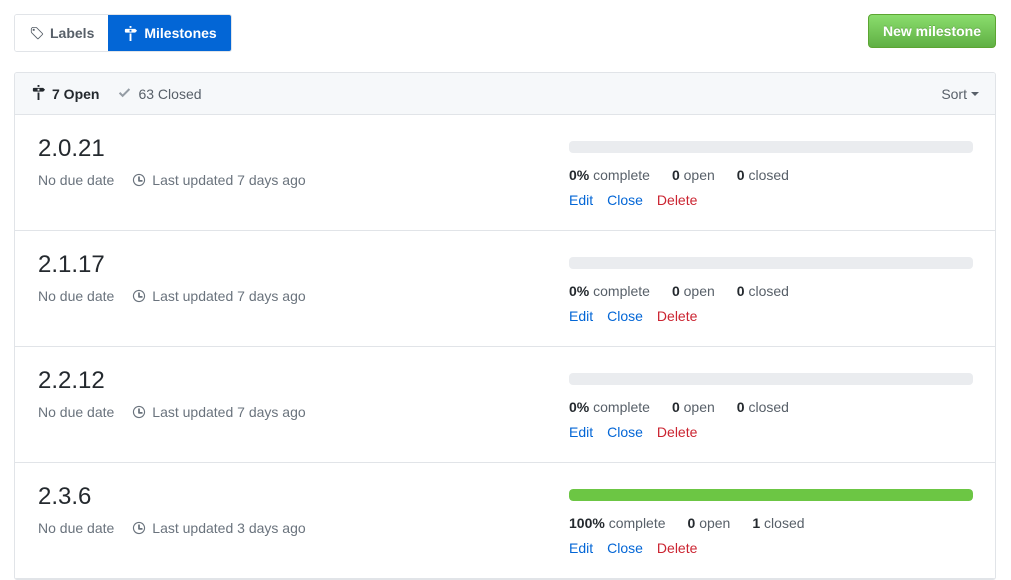 The width and height of the screenshot is (1011, 580). I want to click on tab-labels: Labels, so click(62, 33).